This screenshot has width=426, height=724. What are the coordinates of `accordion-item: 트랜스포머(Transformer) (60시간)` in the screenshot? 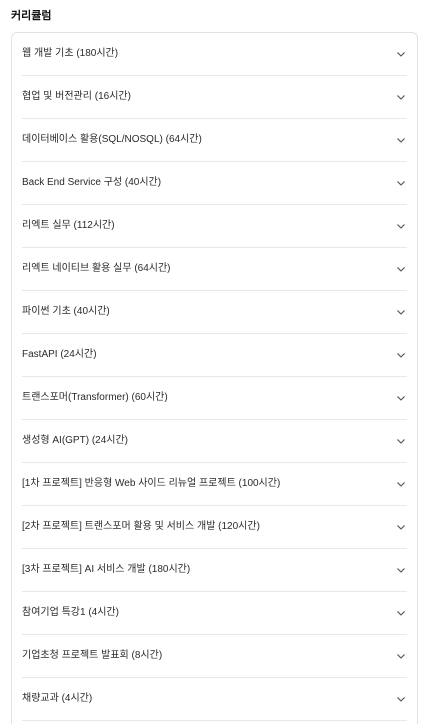 It's located at (214, 398).